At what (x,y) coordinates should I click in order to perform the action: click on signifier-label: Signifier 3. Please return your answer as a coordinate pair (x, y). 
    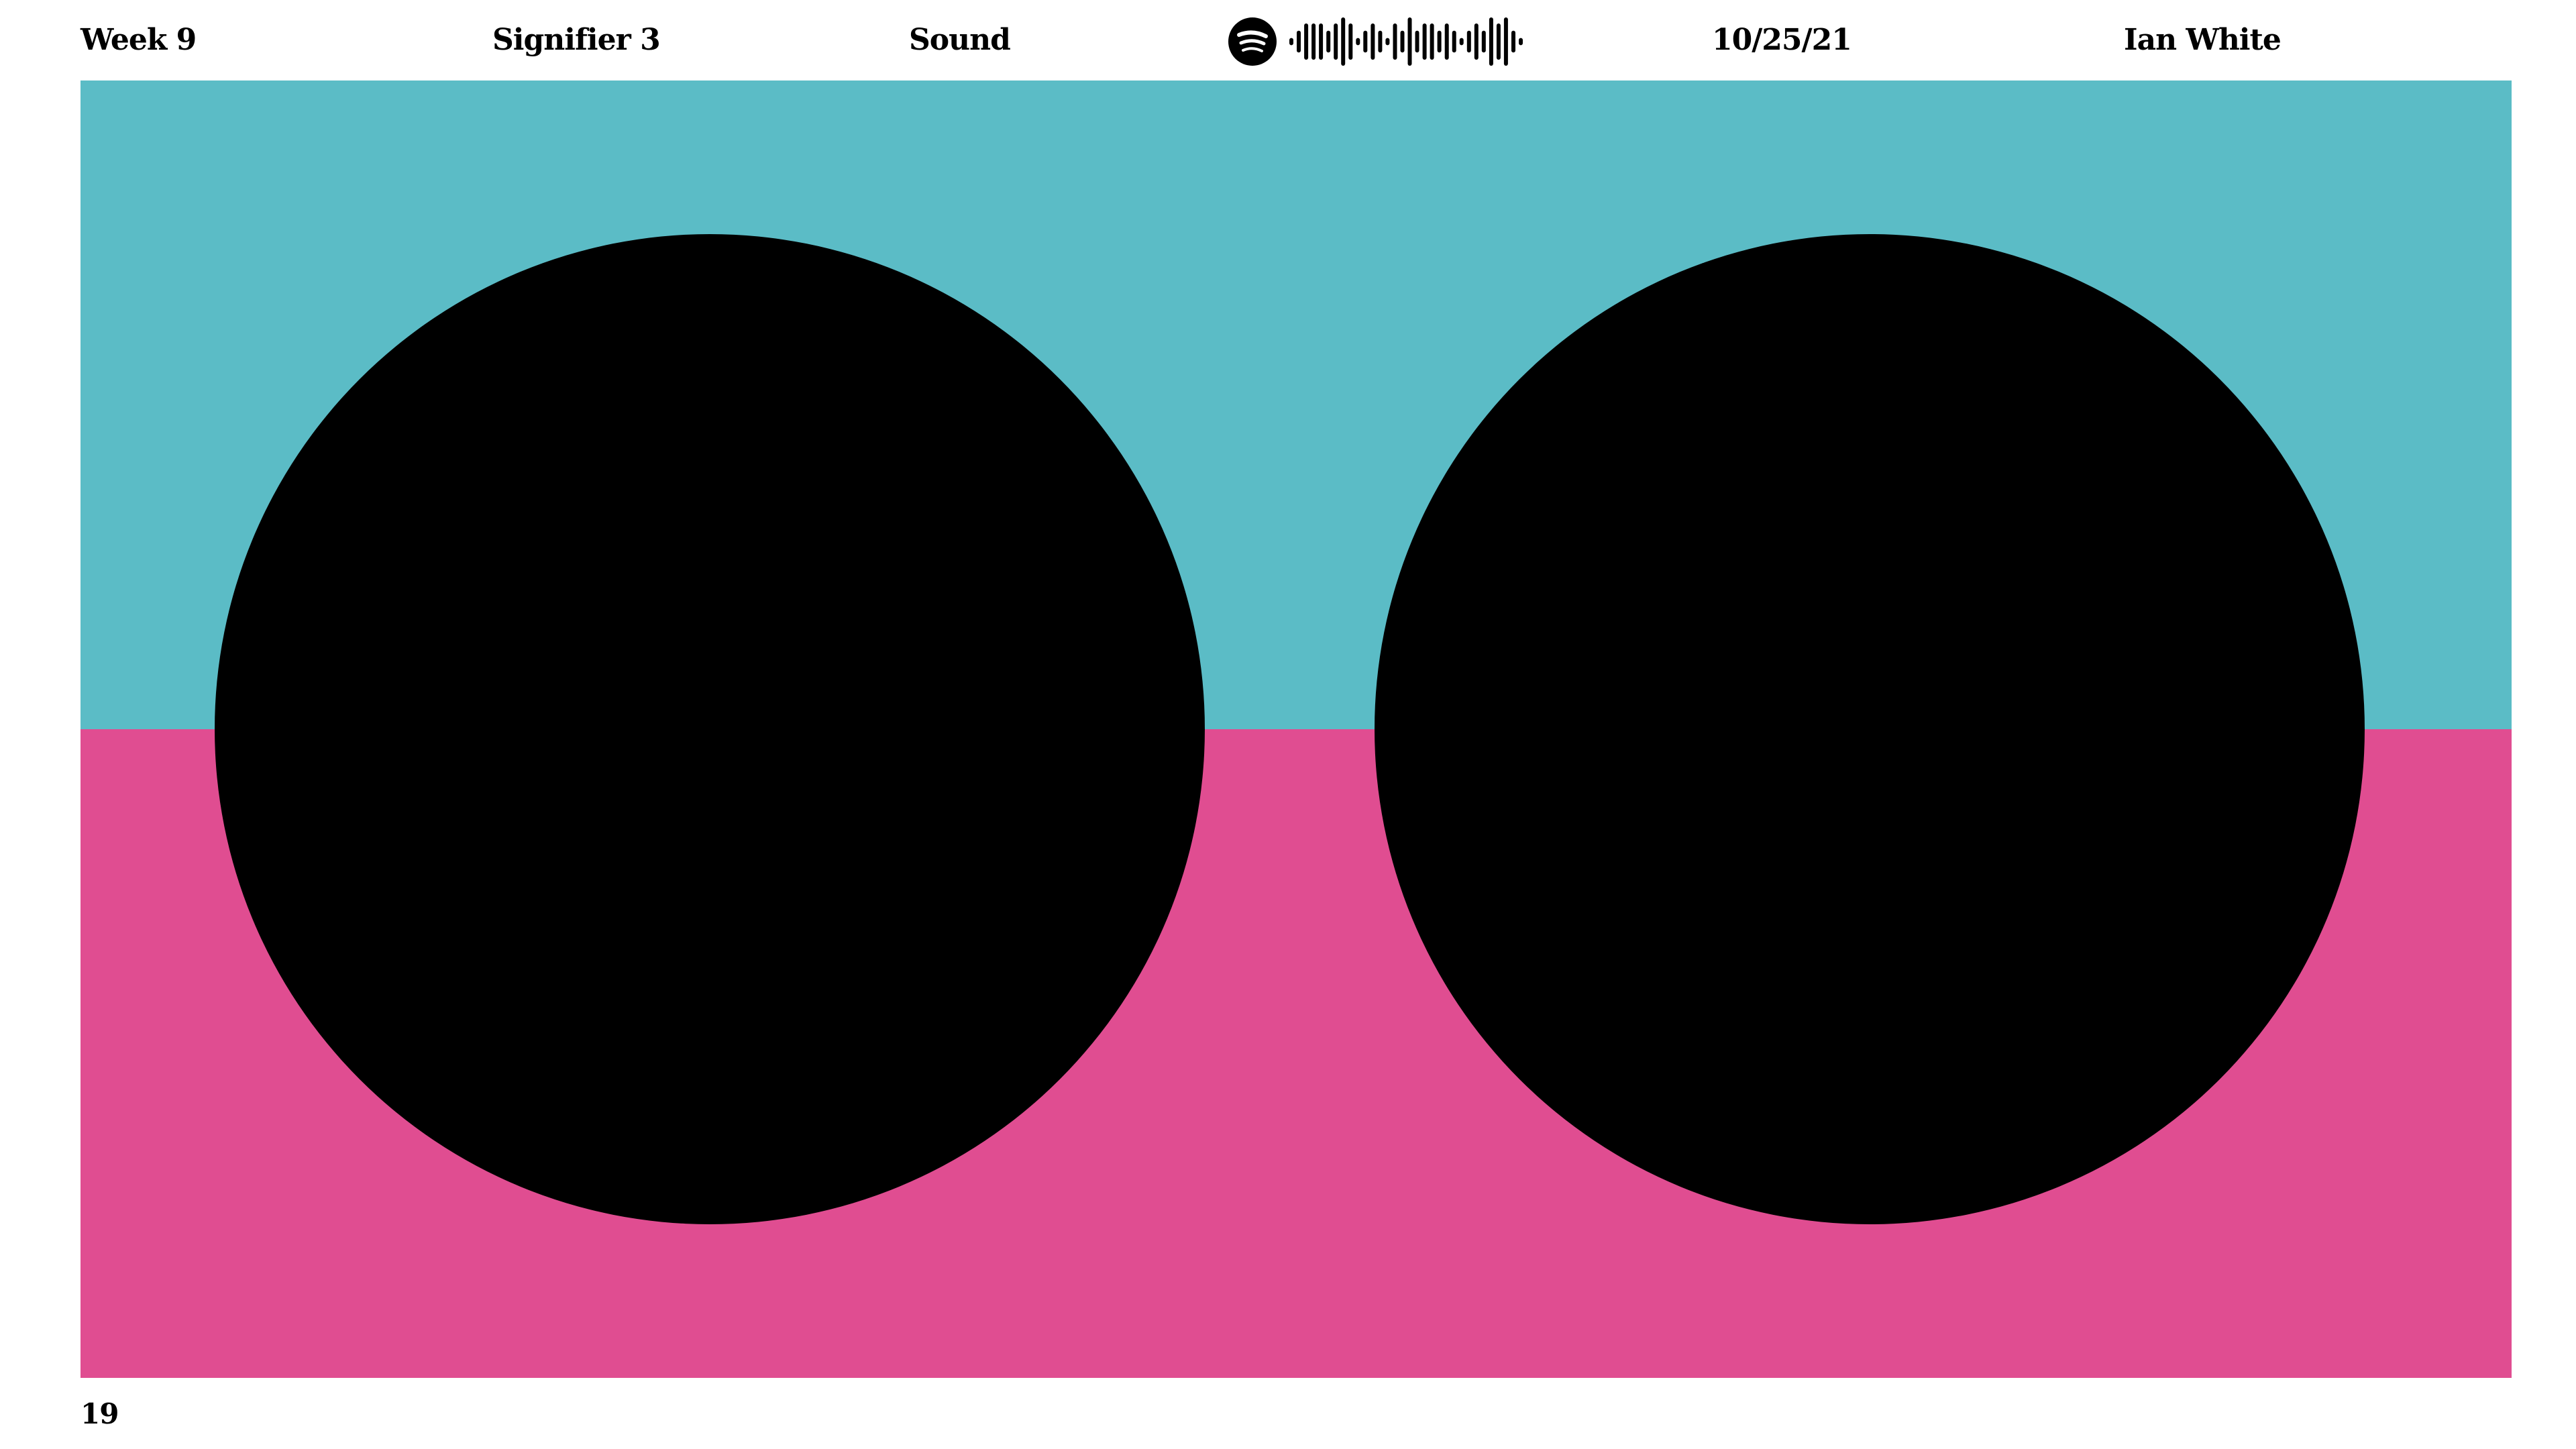
    Looking at the image, I should click on (576, 40).